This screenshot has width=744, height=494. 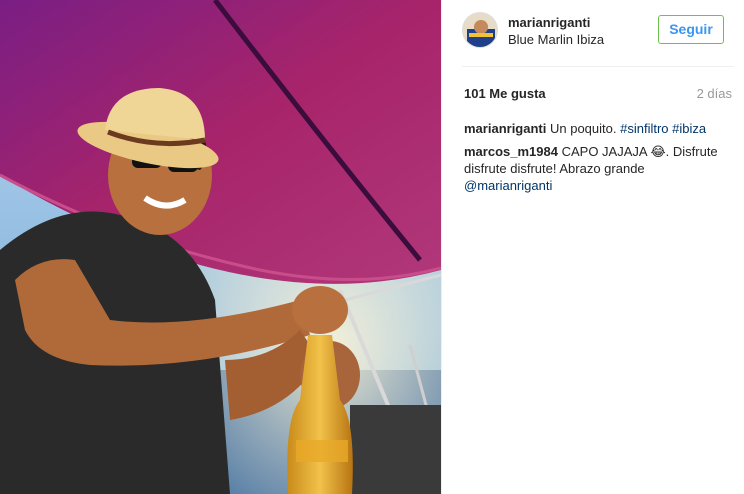 I want to click on comment-username: marianriganti, so click(x=505, y=128).